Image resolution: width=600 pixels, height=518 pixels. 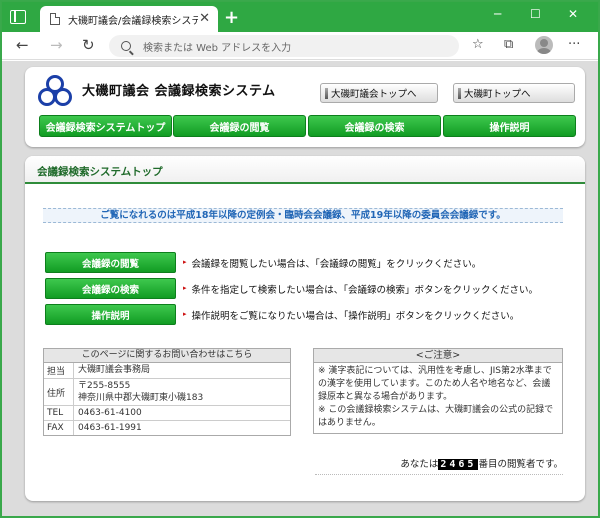 I want to click on browse-button: 会議録の閲覧, so click(x=110, y=262).